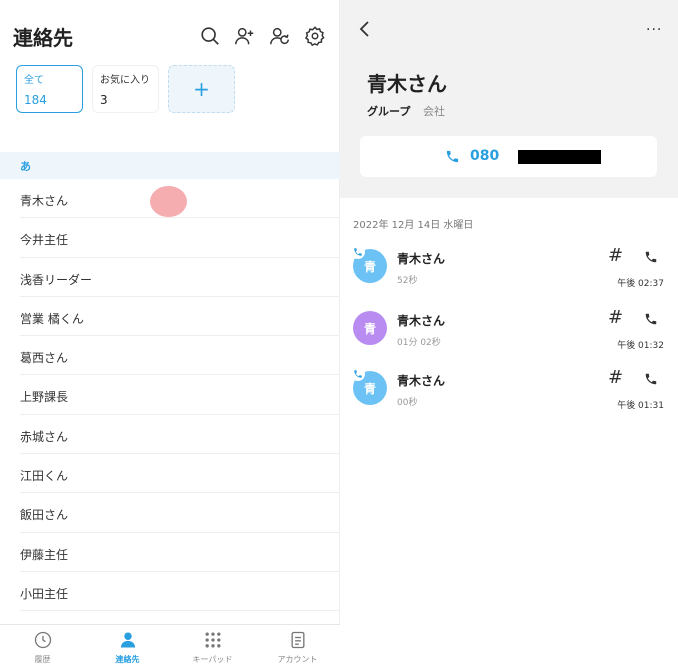 The image size is (678, 667). What do you see at coordinates (370, 328) in the screenshot?
I see `avatar: 青` at bounding box center [370, 328].